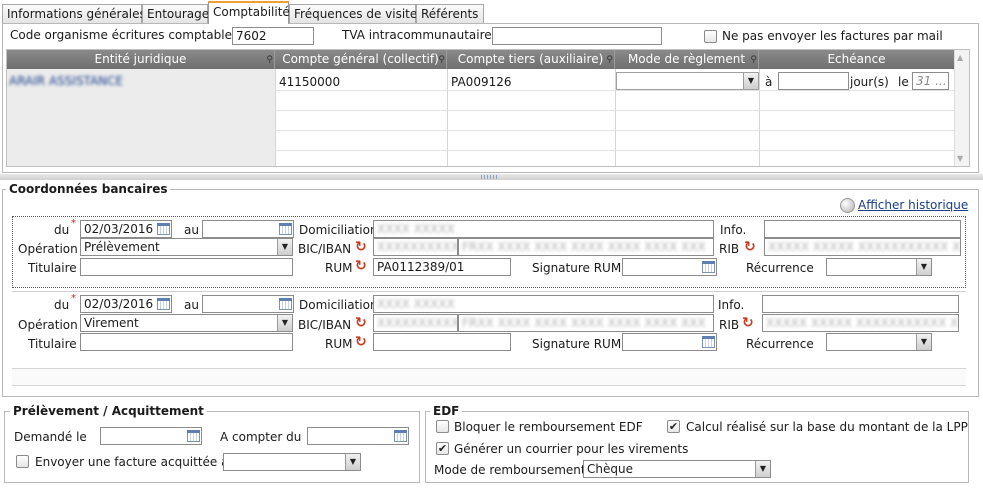 This screenshot has height=495, width=983. I want to click on splitter-grip-icon, so click(490, 177).